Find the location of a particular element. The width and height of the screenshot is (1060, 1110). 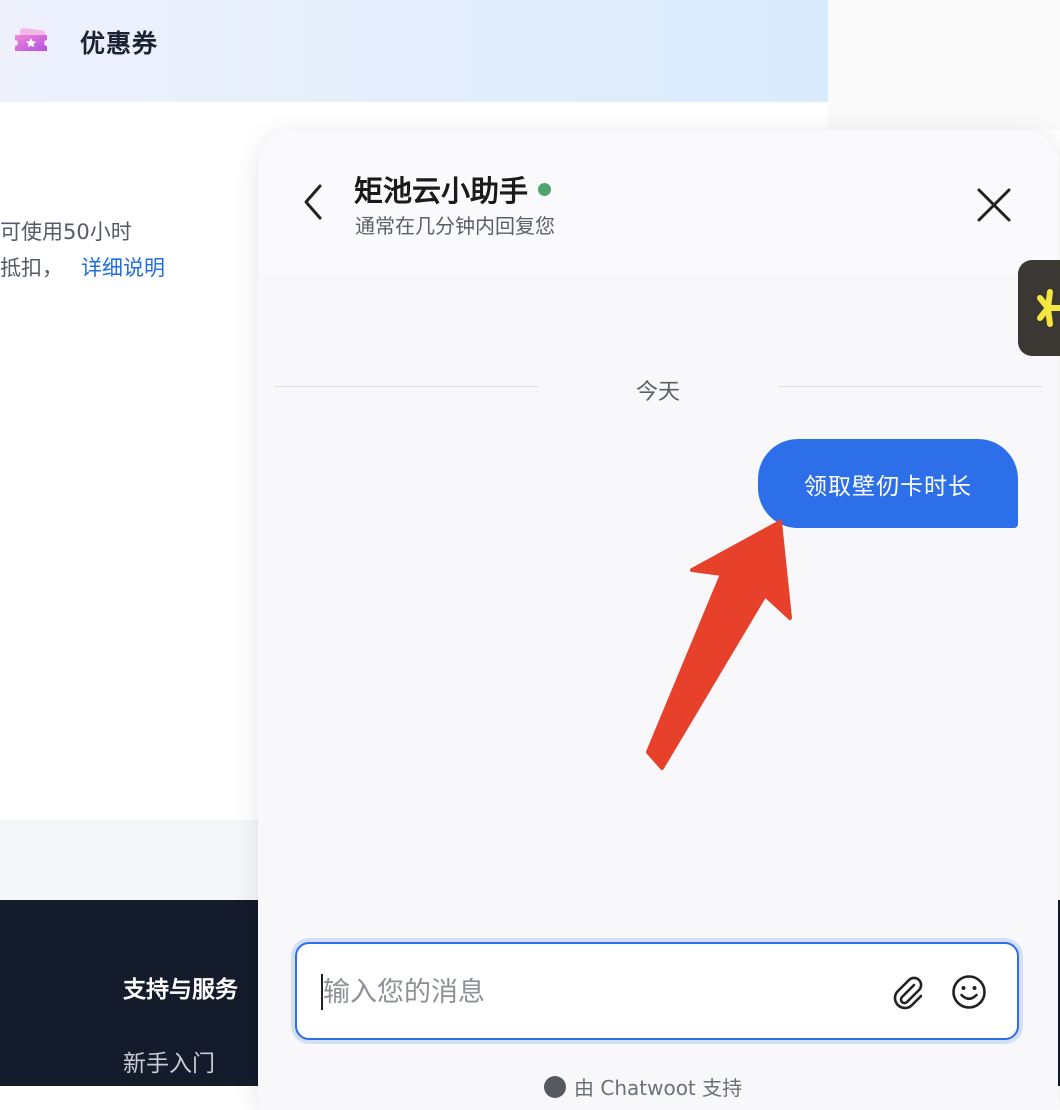

message-input is located at coordinates (593, 992).